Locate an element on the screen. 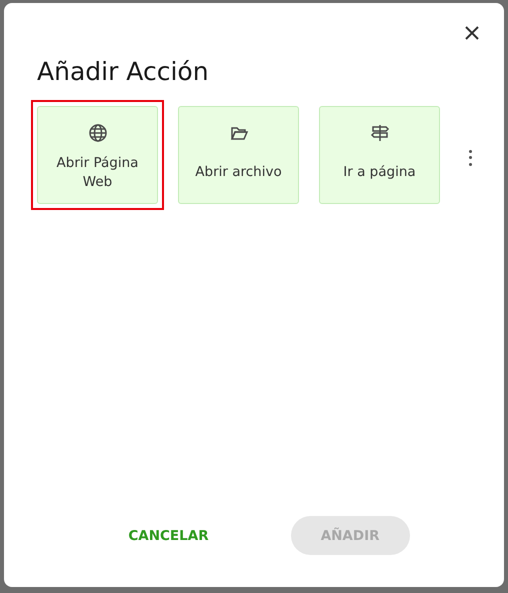  action-card: Abrir Página Web is located at coordinates (97, 155).